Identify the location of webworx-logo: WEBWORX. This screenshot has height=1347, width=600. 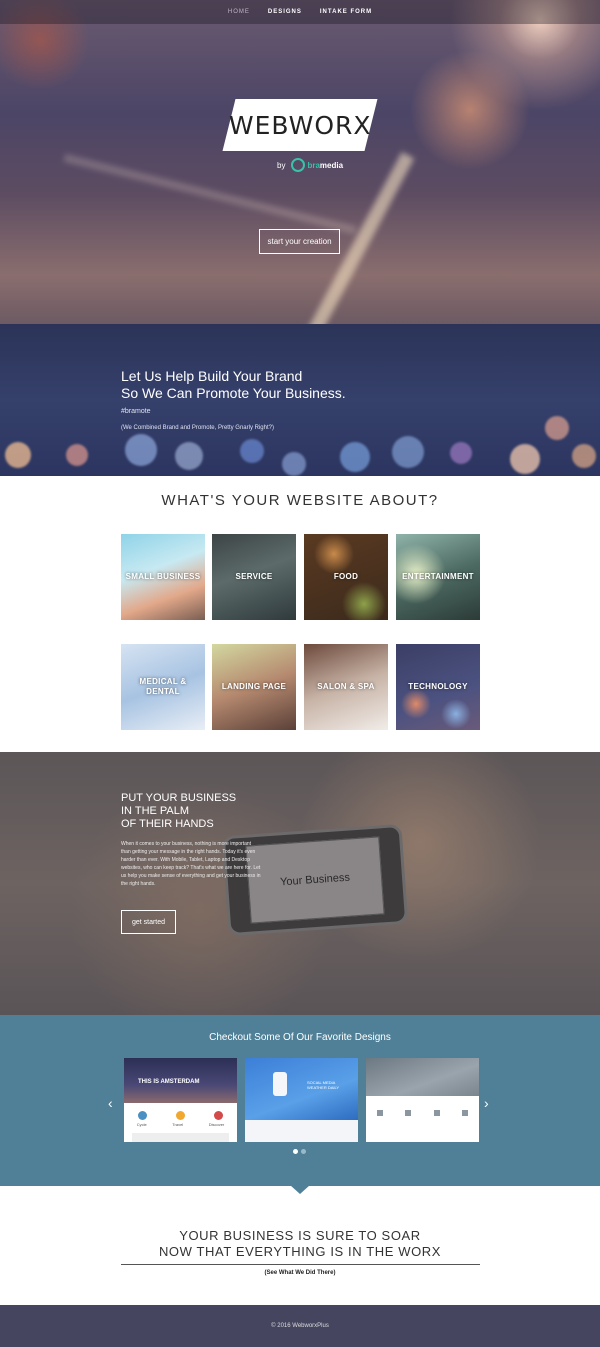
(300, 125).